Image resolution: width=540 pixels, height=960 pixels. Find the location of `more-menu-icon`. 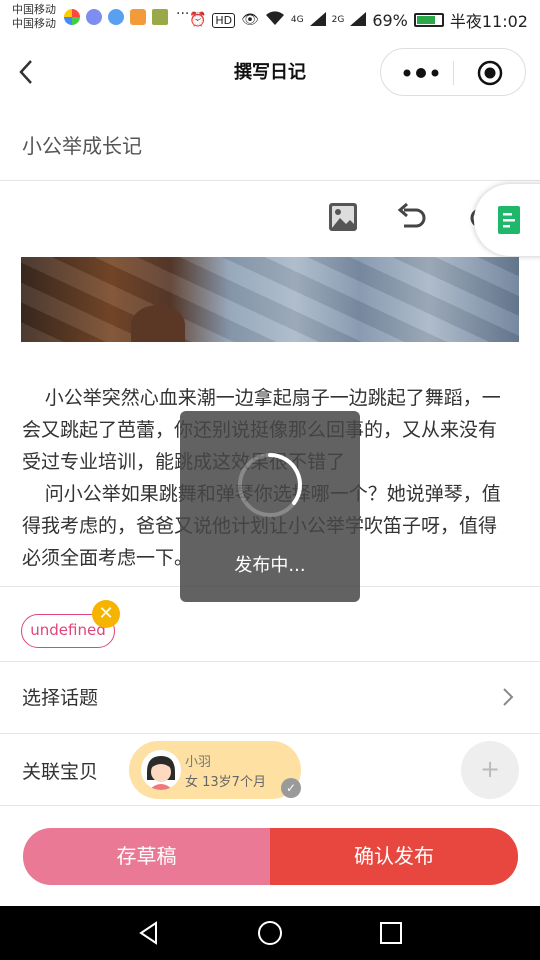

more-menu-icon is located at coordinates (421, 73).